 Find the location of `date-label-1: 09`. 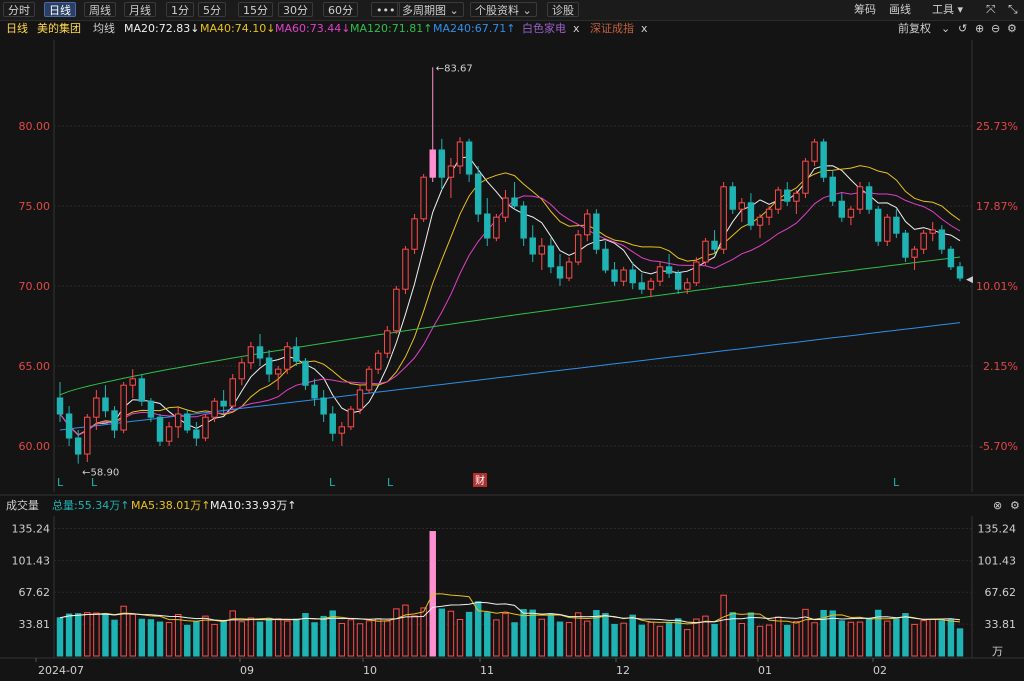

date-label-1: 09 is located at coordinates (247, 670).